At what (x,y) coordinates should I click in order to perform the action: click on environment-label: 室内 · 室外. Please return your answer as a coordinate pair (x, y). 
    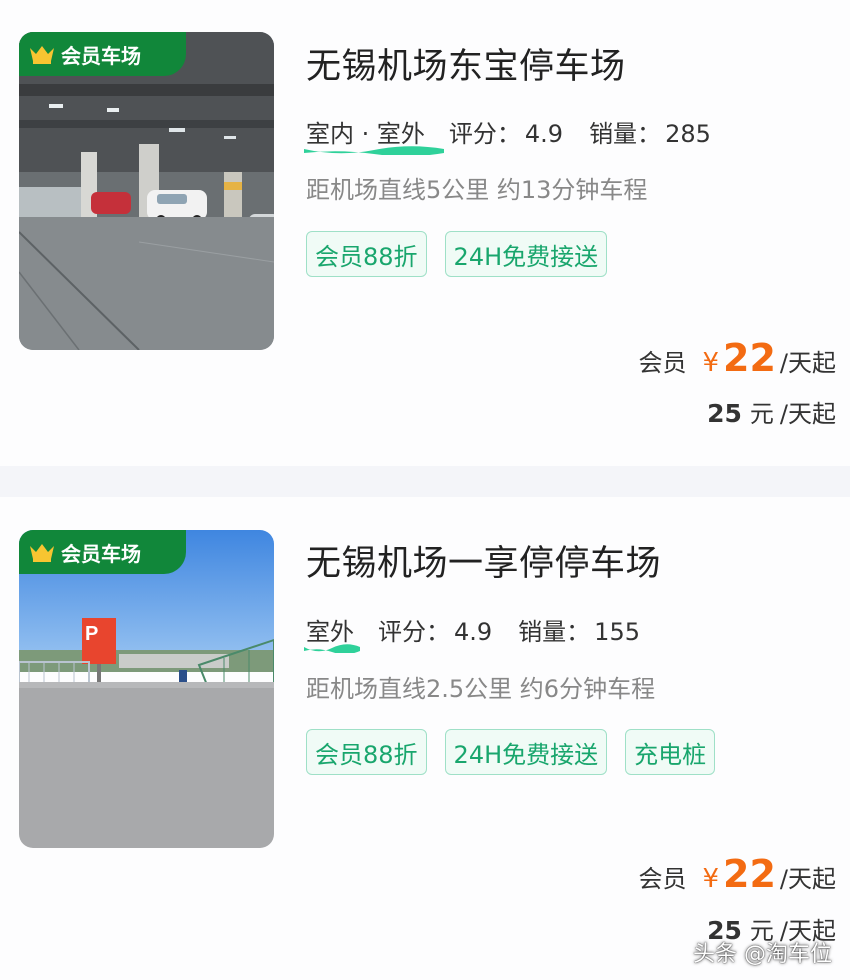
    Looking at the image, I should click on (374, 134).